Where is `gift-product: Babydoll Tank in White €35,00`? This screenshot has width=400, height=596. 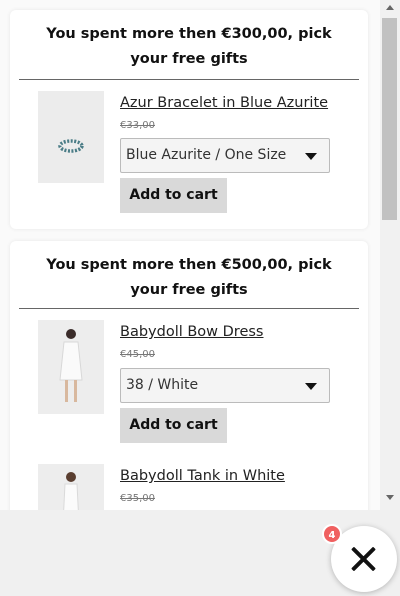
gift-product: Babydoll Tank in White €35,00 is located at coordinates (198, 487).